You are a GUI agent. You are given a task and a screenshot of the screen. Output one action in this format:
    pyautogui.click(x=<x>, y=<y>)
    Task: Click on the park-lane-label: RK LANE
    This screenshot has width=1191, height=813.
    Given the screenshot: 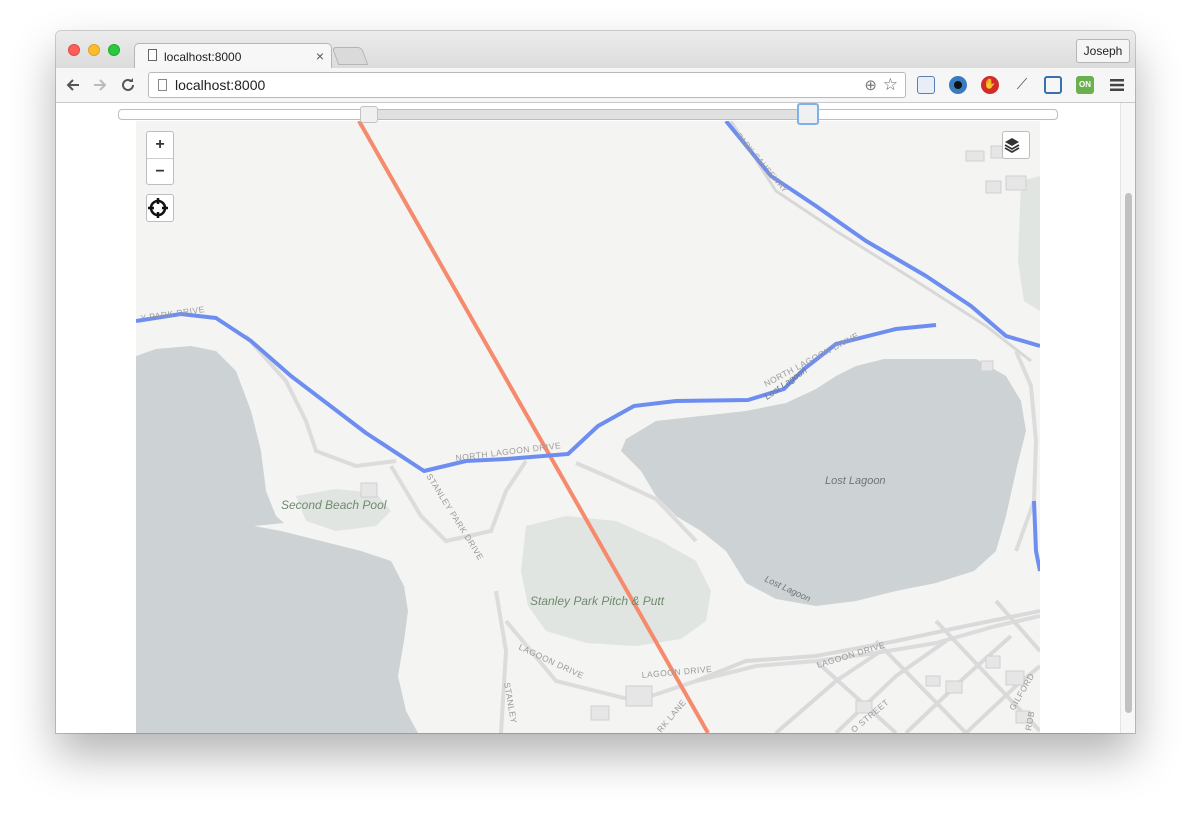 What is the action you would take?
    pyautogui.click(x=671, y=715)
    